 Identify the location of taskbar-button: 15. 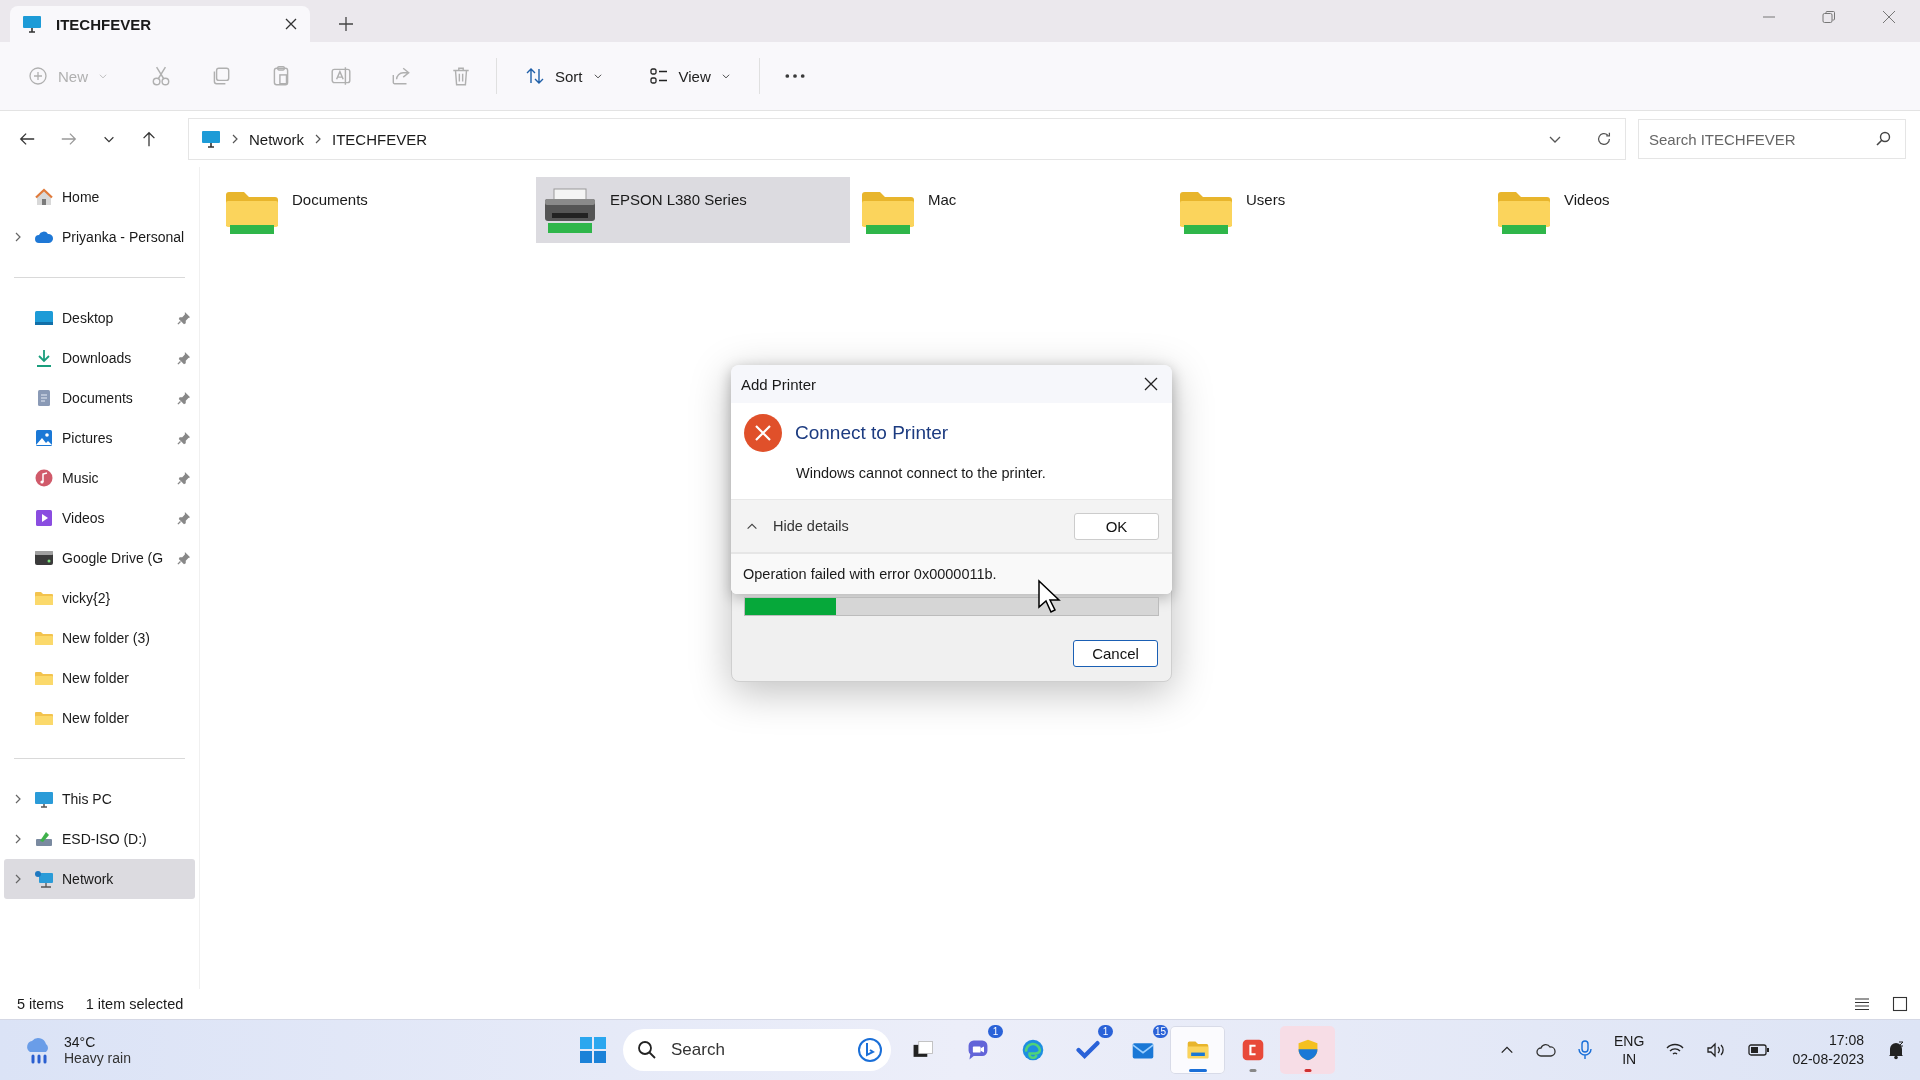
(1142, 1050).